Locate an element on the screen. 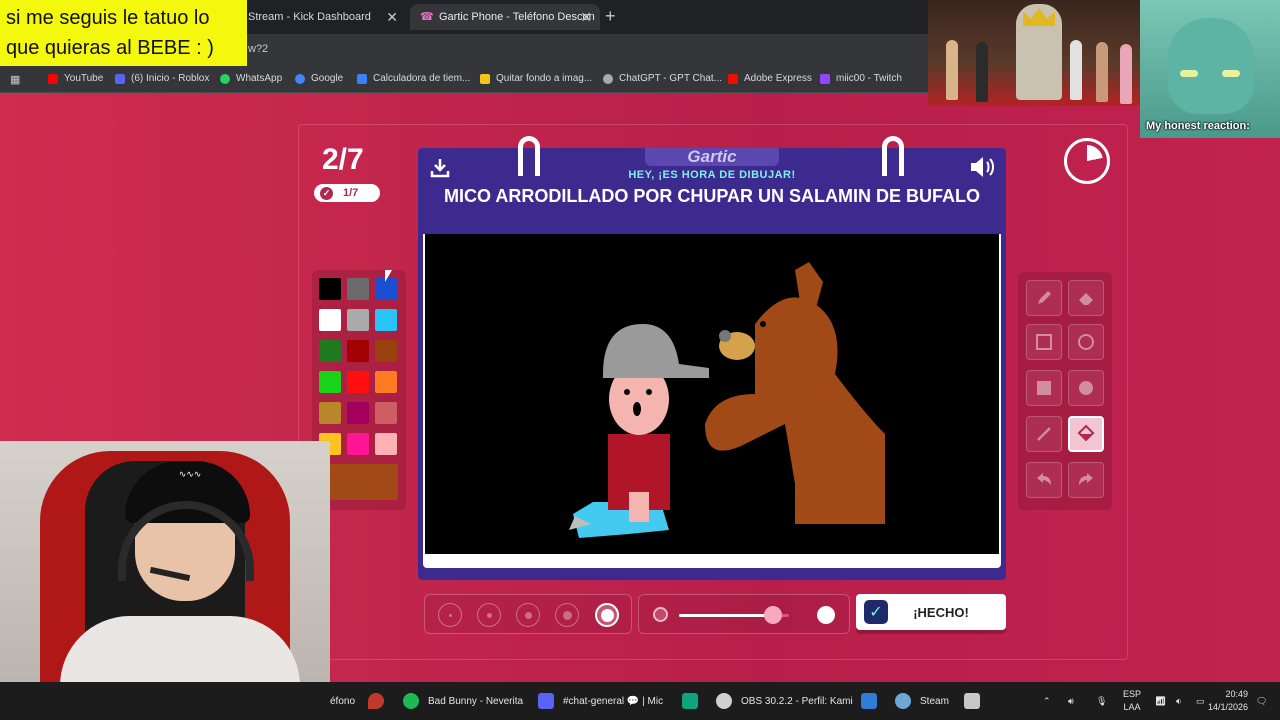 The image size is (1280, 720). notification-icon: 🗨︎ is located at coordinates (1261, 701).